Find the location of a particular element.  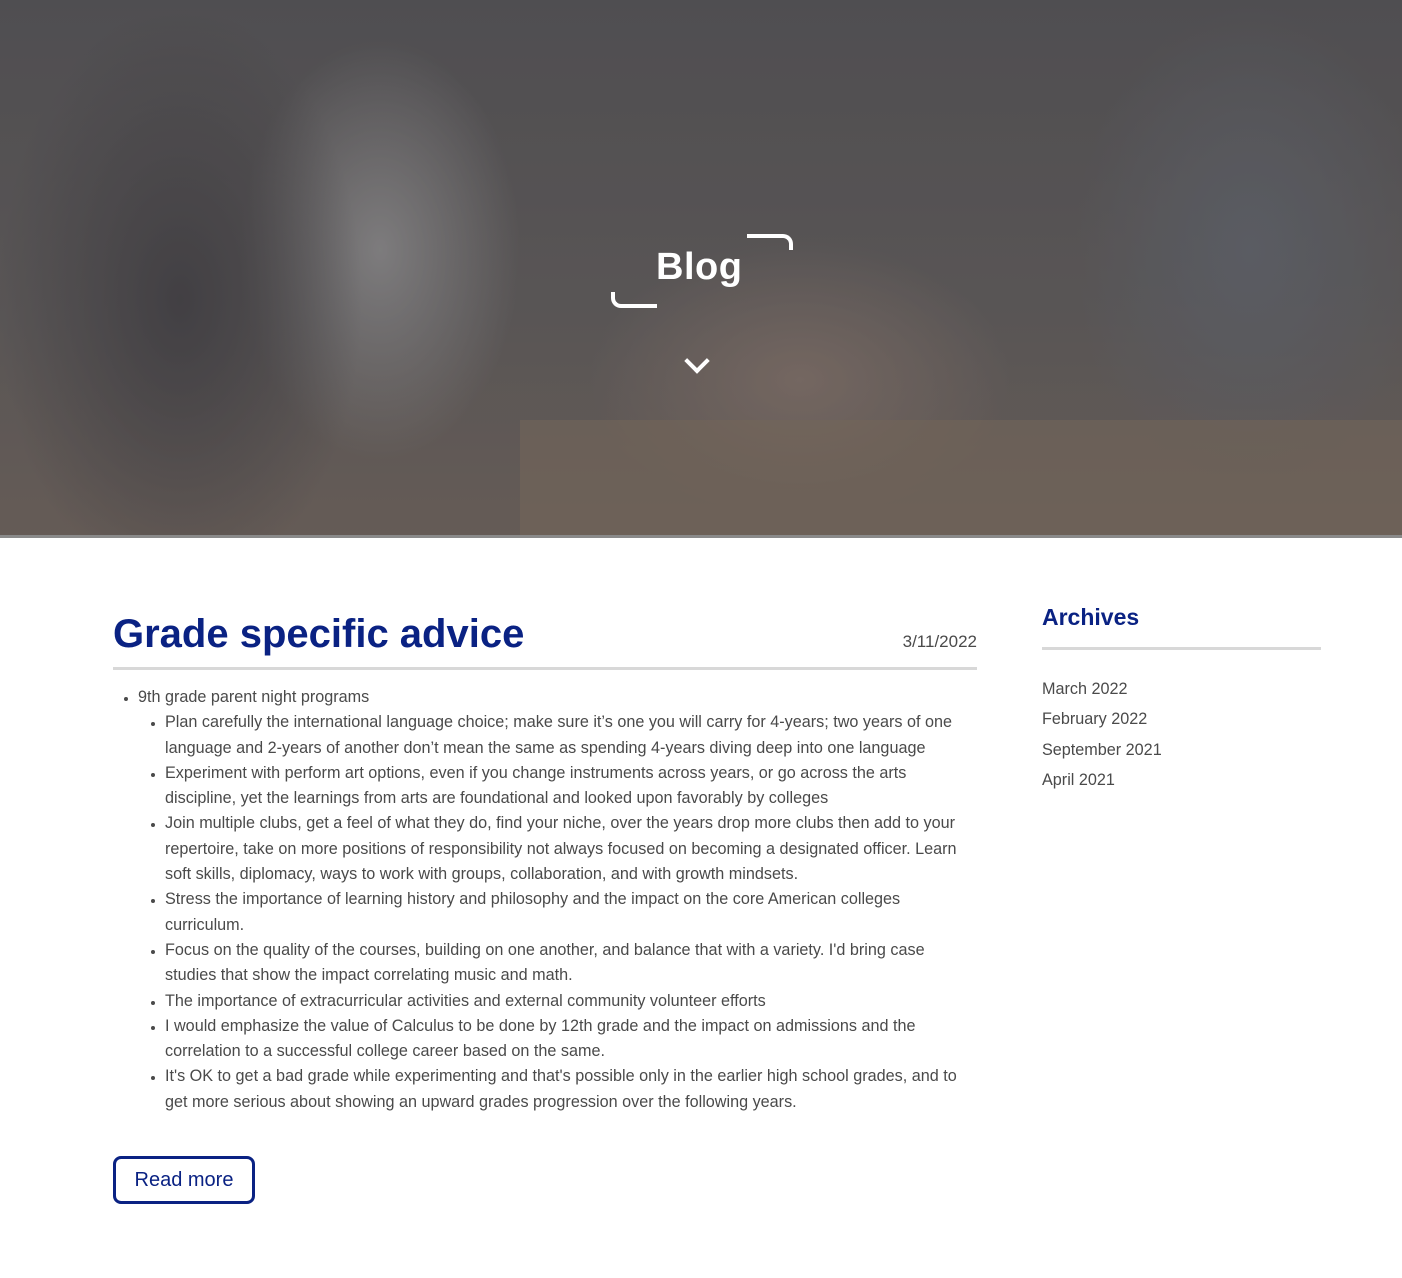

list-item-text: 9th grade parent night programs is located at coordinates (254, 697).